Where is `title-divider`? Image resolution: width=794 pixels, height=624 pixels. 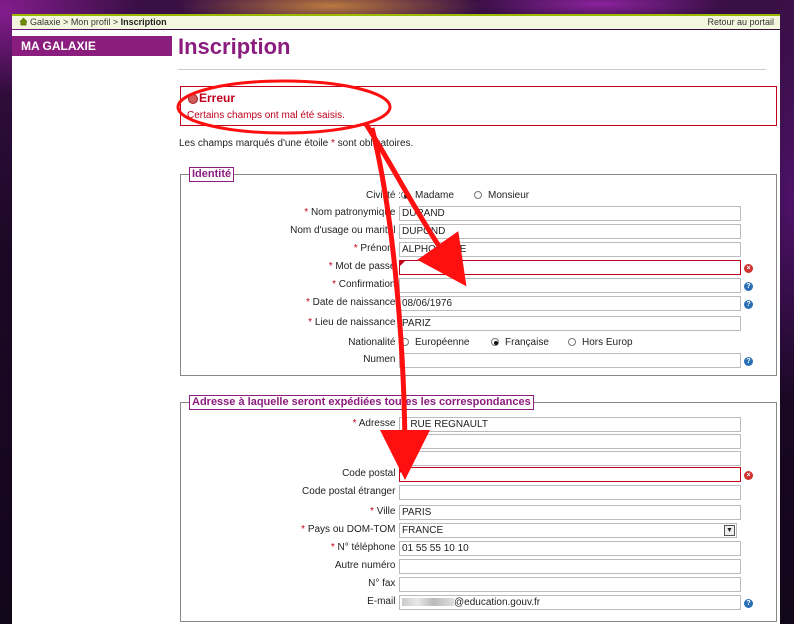
title-divider is located at coordinates (472, 69).